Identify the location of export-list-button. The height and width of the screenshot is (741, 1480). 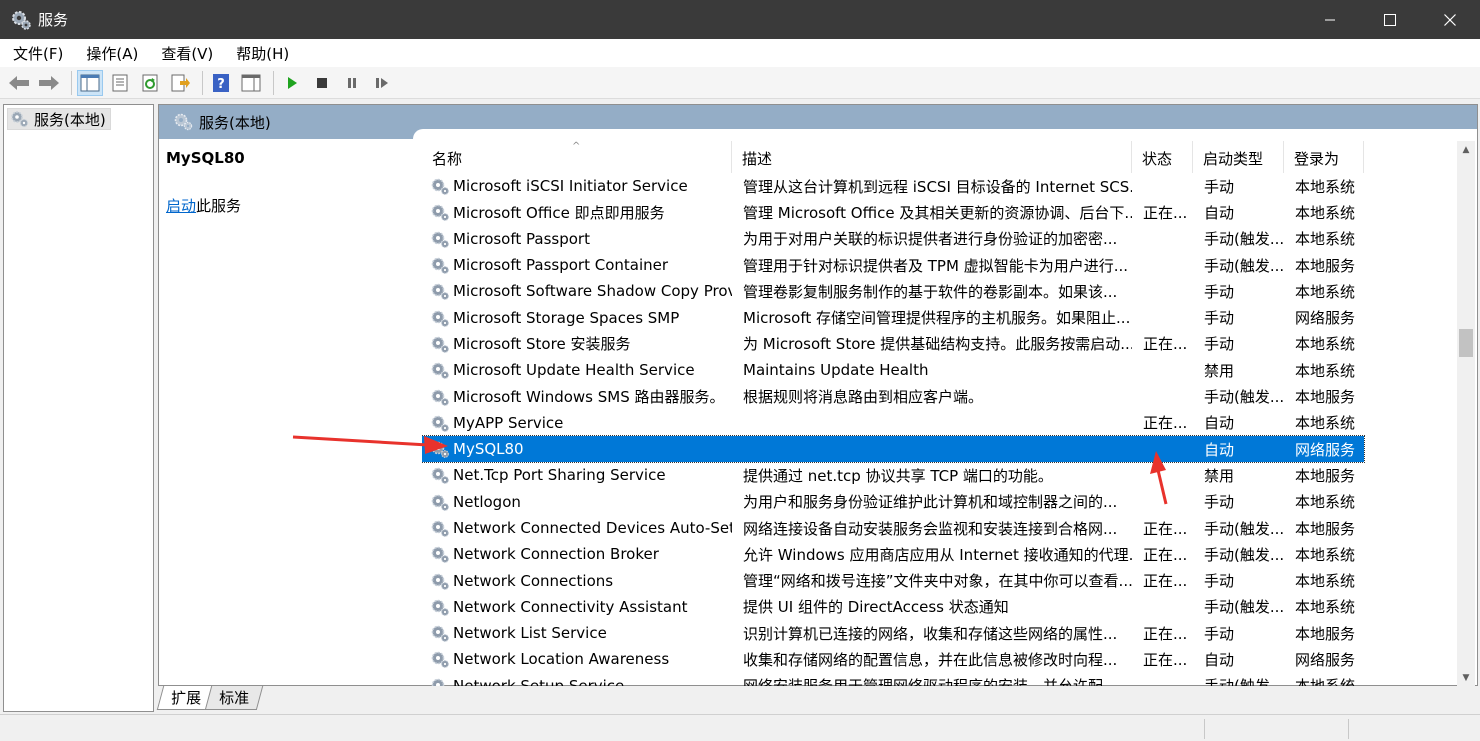
(180, 83).